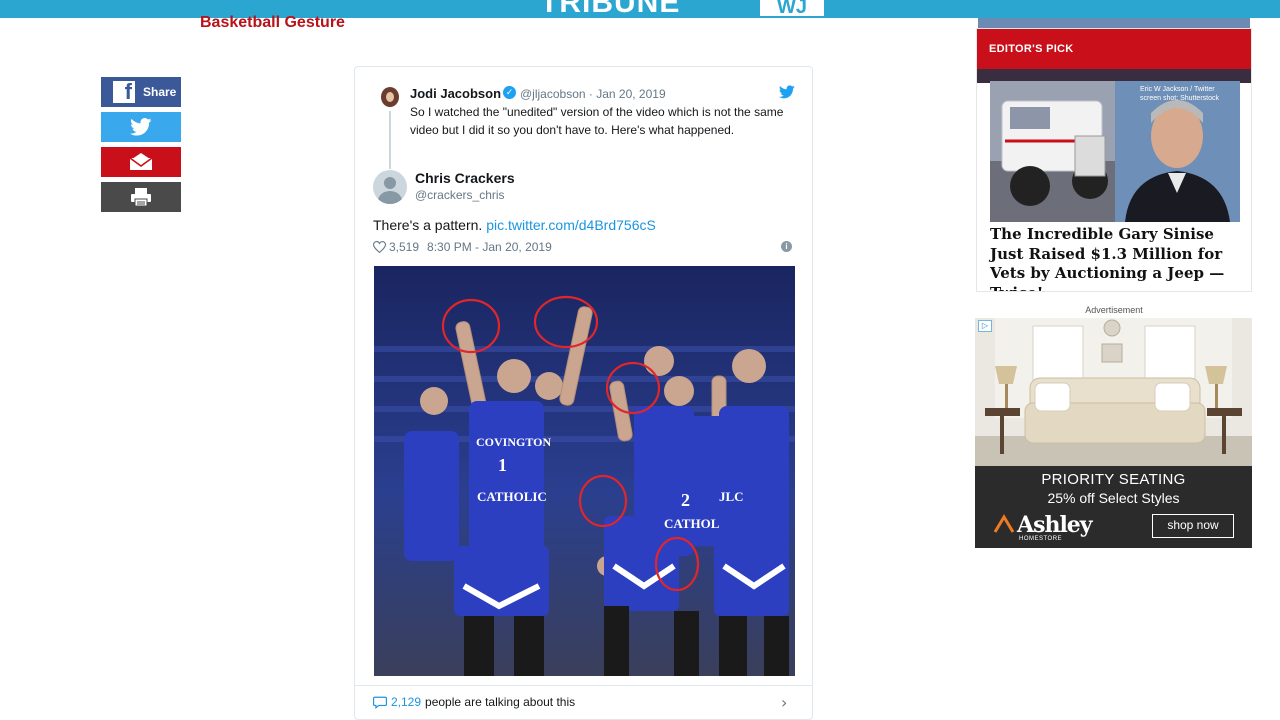 The height and width of the screenshot is (720, 1280). Describe the element at coordinates (460, 195) in the screenshot. I see `quoted-author-handle: @crackers_chris` at that location.